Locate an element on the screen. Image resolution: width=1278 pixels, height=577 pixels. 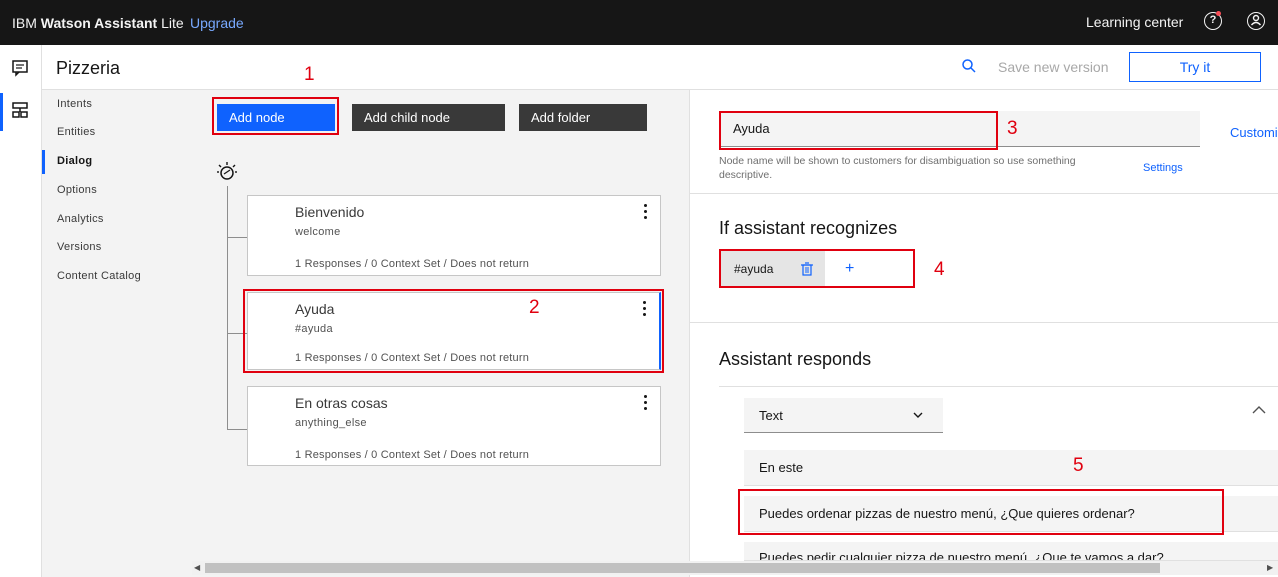
notification-dot is located at coordinates (1218, 13).